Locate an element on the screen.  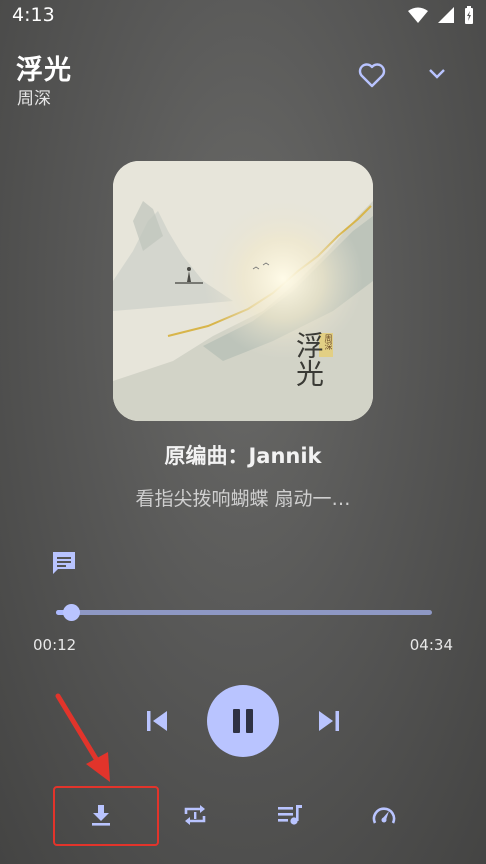
wifi-icon is located at coordinates (418, 15).